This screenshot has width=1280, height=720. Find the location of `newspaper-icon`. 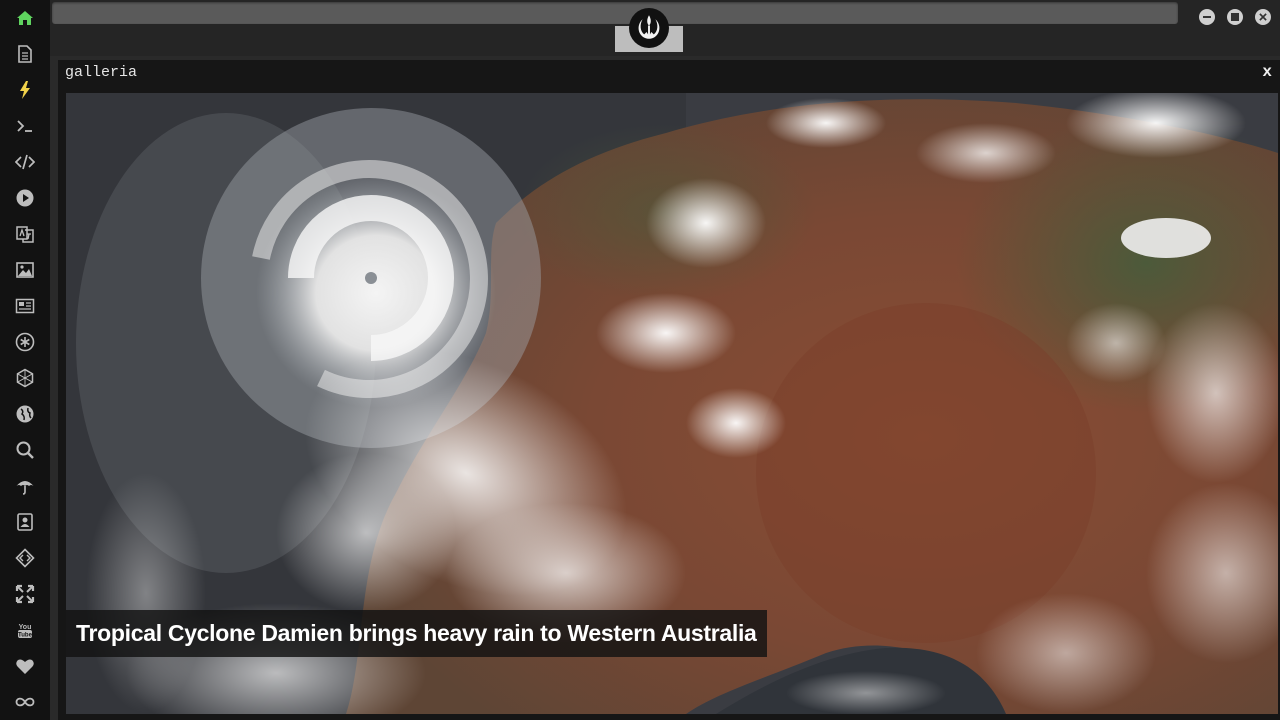

newspaper-icon is located at coordinates (25, 306).